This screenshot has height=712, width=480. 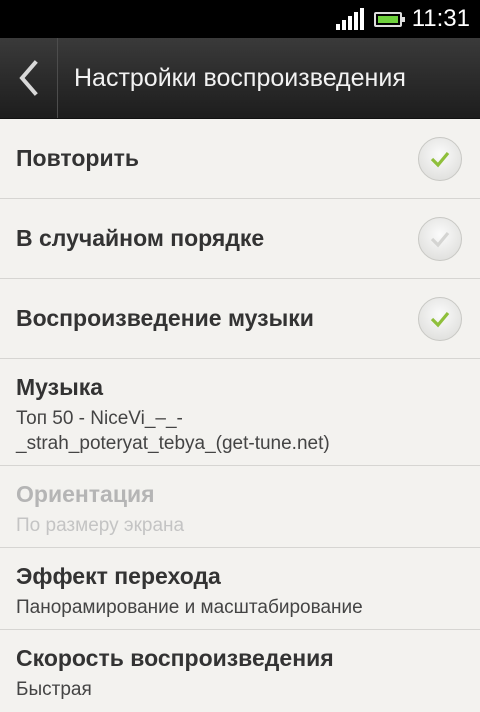 What do you see at coordinates (175, 658) in the screenshot?
I see `setting-label: Скорость воспроизведения` at bounding box center [175, 658].